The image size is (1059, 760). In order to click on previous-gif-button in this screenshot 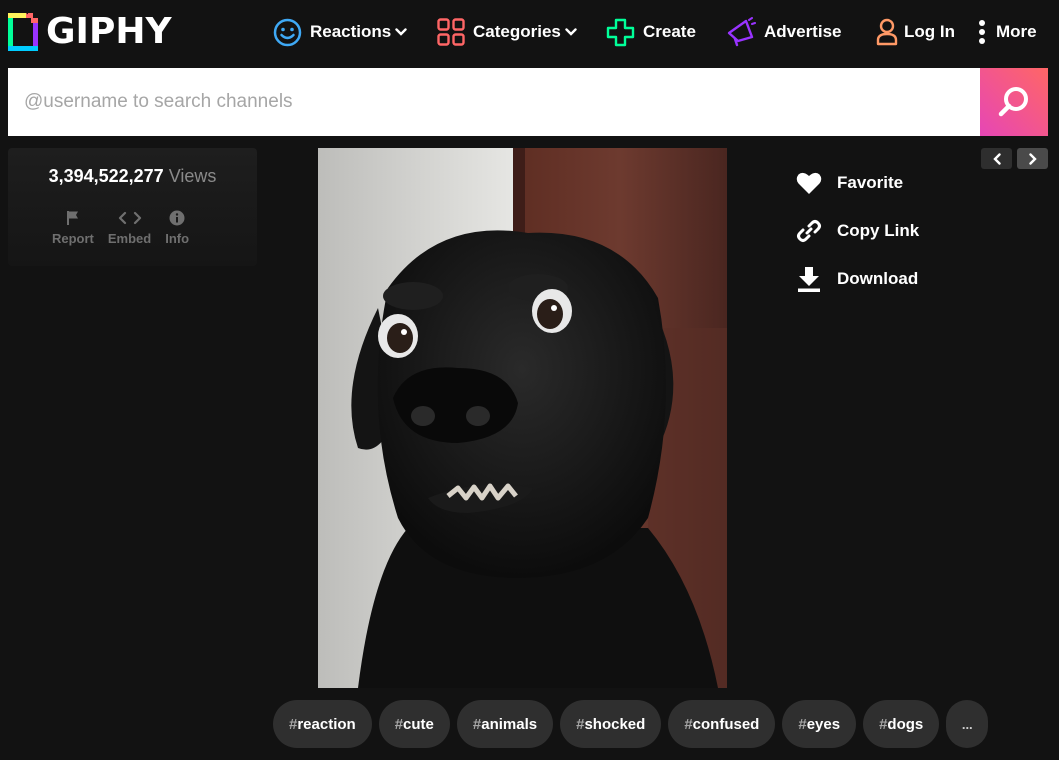, I will do `click(996, 158)`.